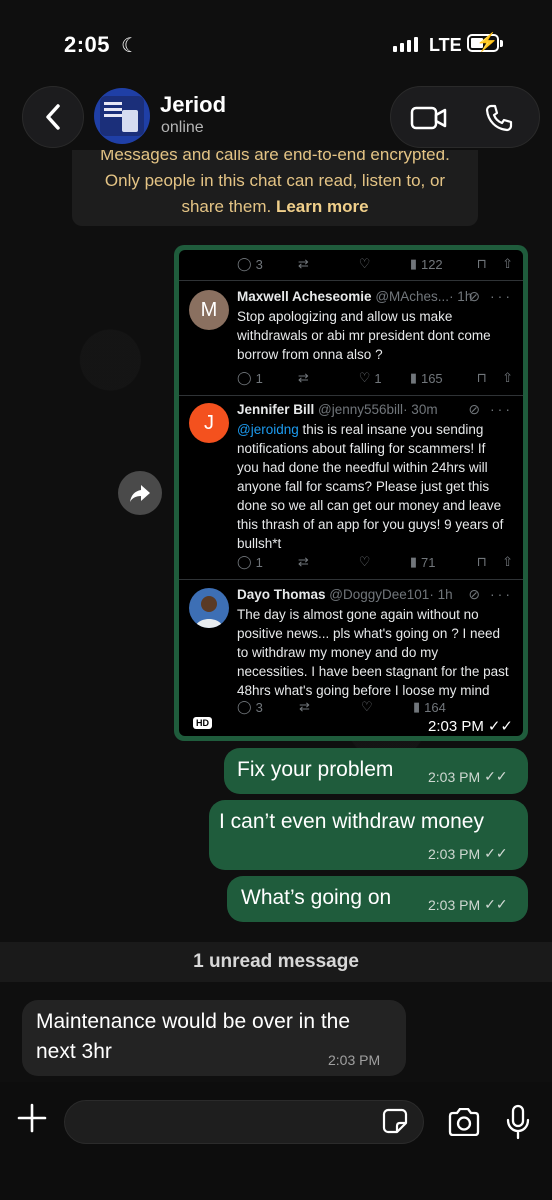  What do you see at coordinates (304, 296) in the screenshot?
I see `tweet-author-name: Maxwell Acheseomie` at bounding box center [304, 296].